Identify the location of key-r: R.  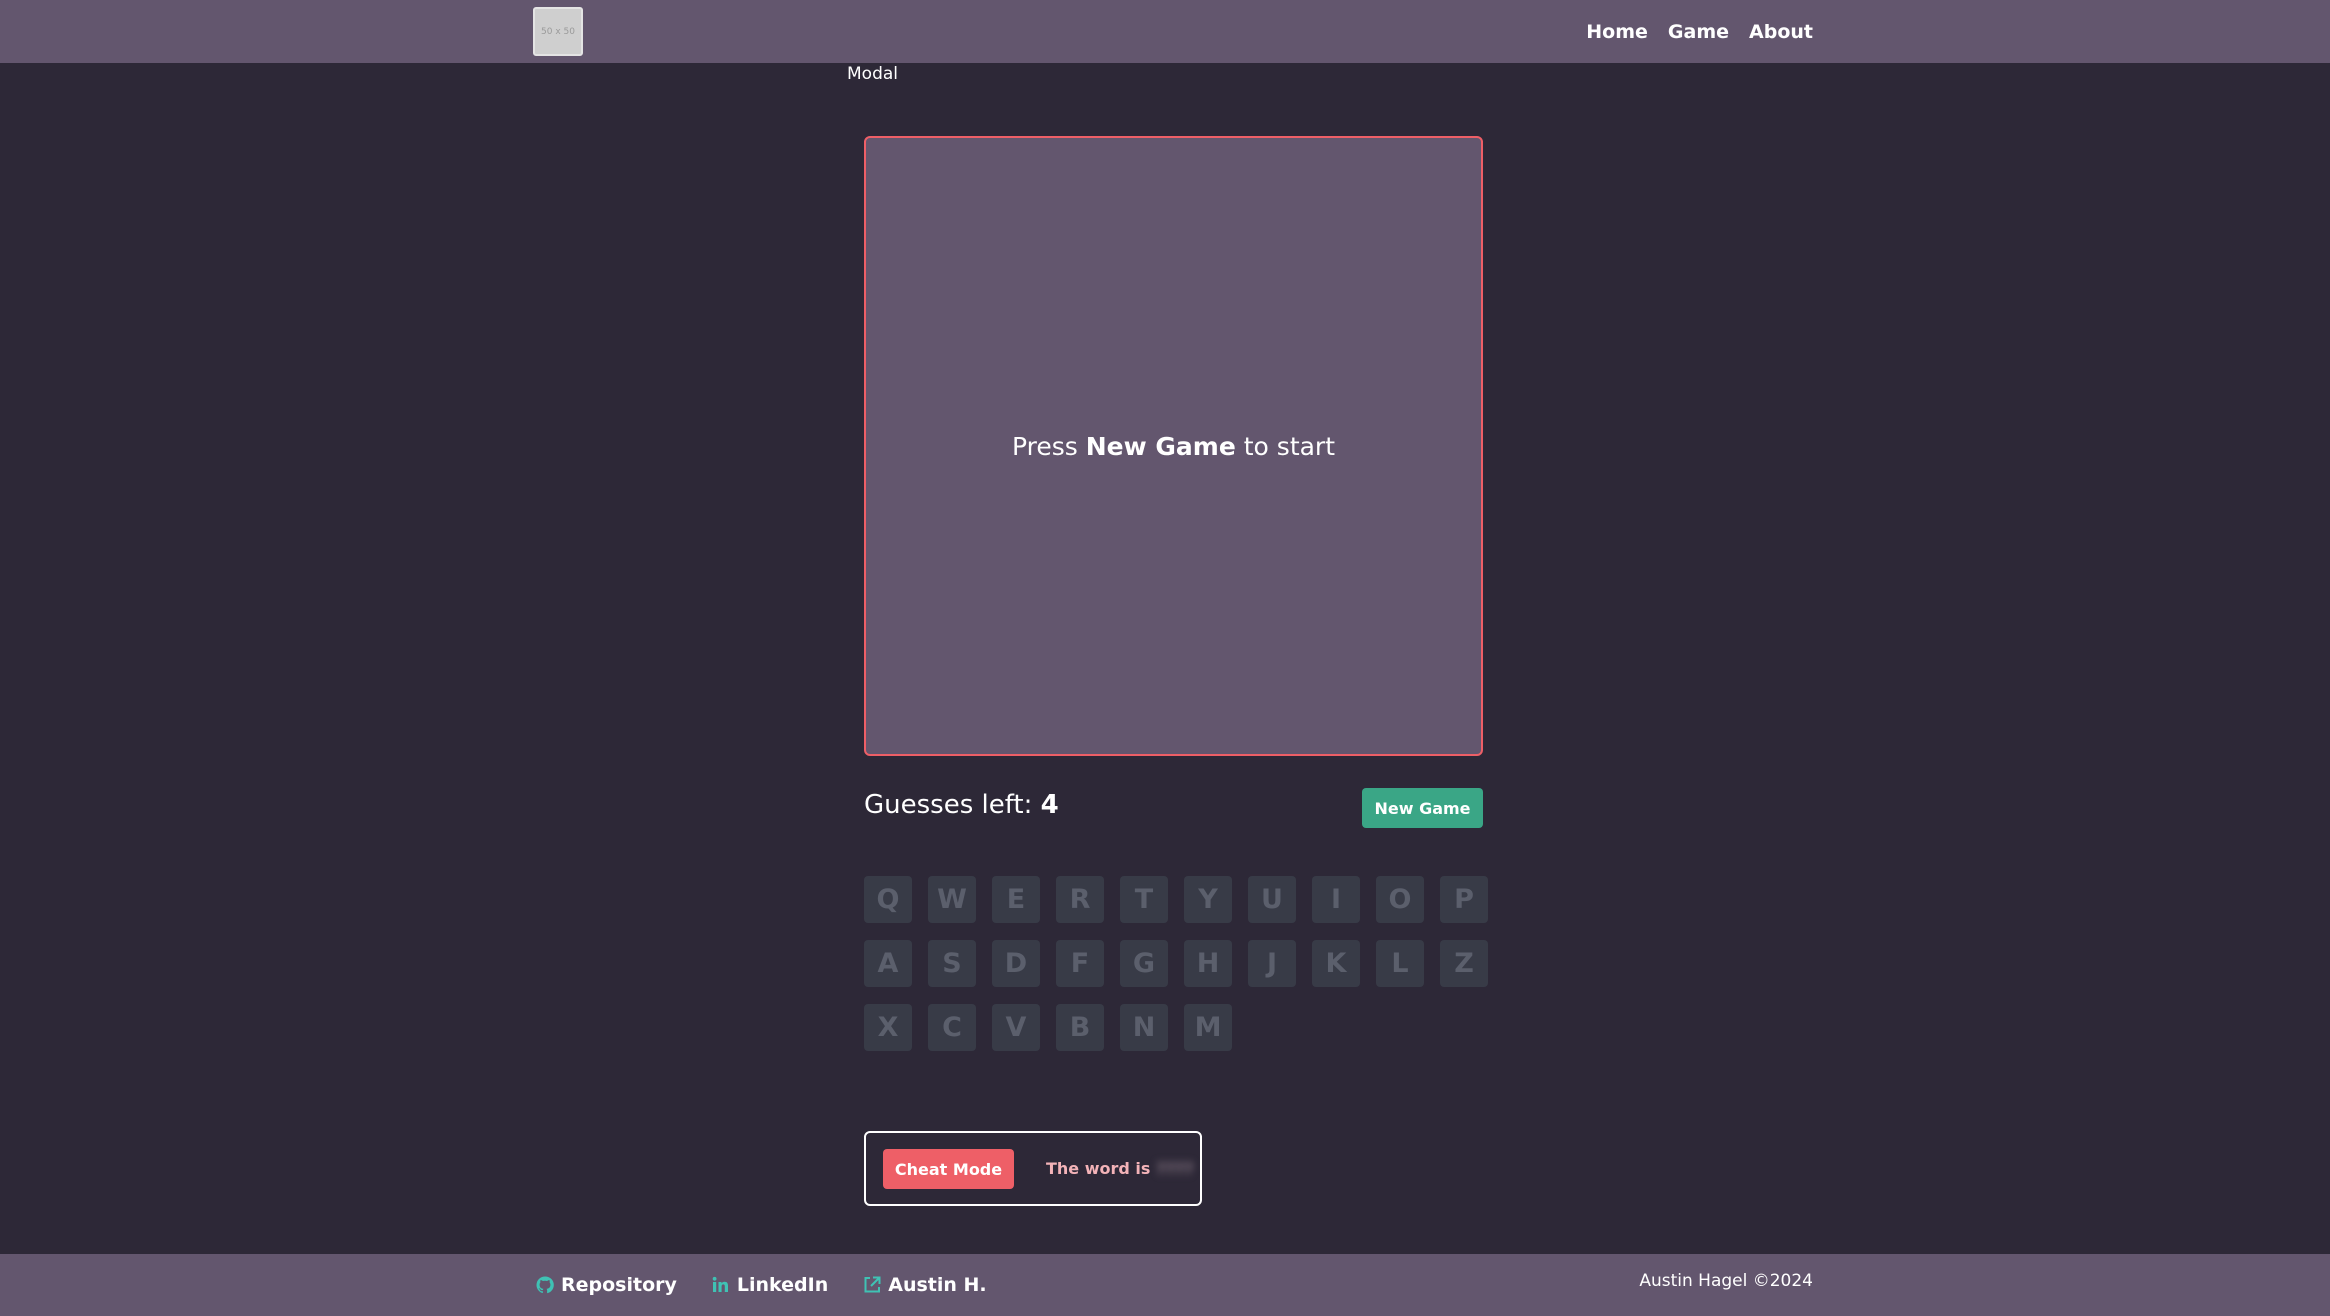
(1080, 899).